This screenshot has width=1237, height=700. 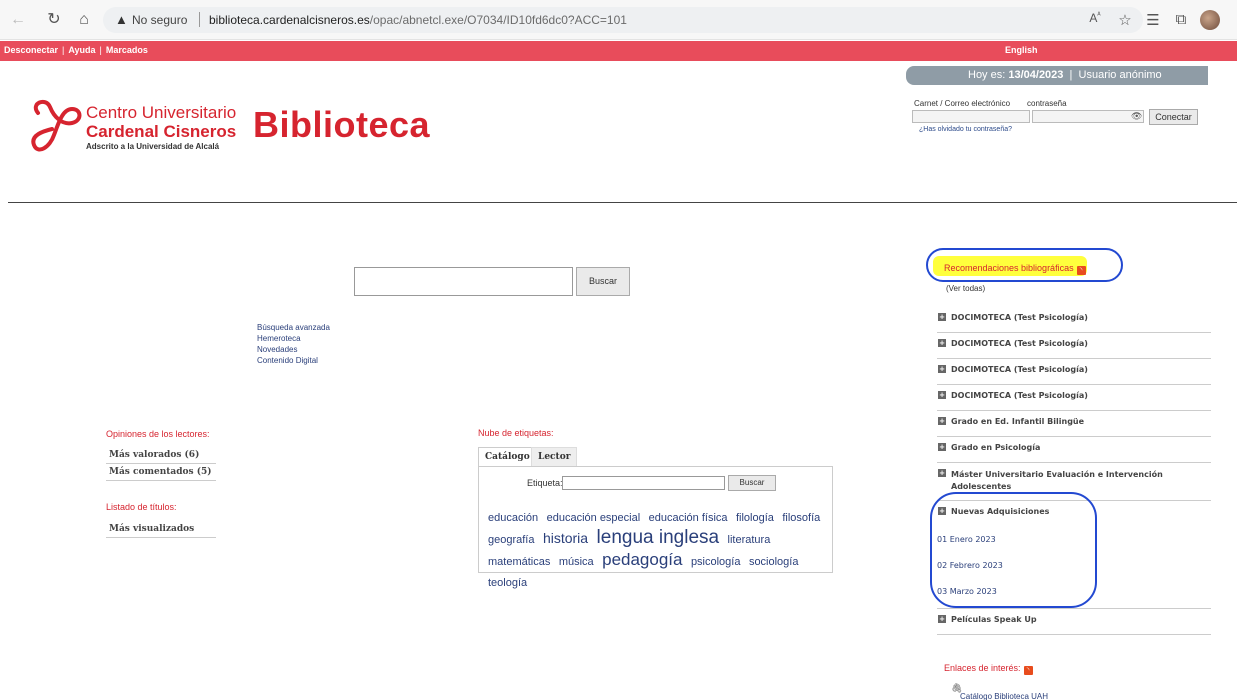 What do you see at coordinates (1210, 20) in the screenshot?
I see `profile-avatar` at bounding box center [1210, 20].